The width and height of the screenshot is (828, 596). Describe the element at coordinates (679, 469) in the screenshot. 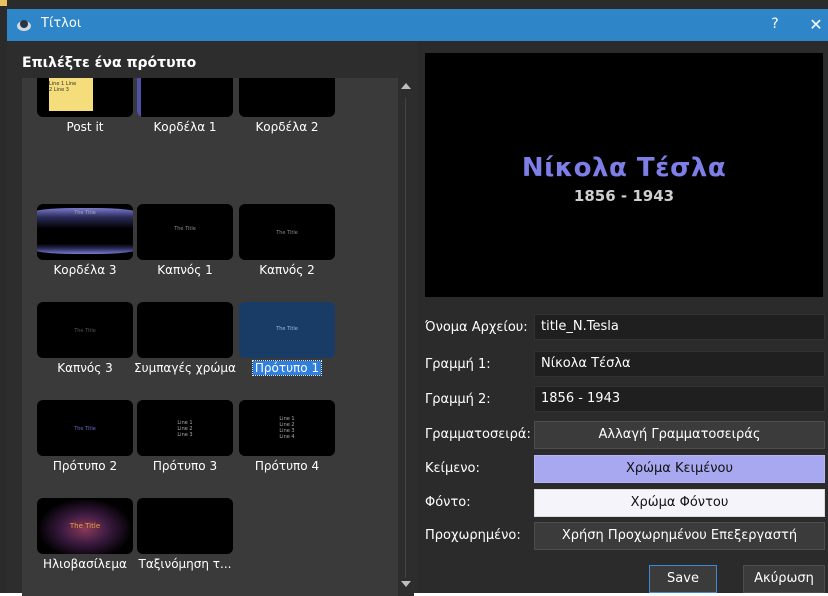

I see `text-color-button: Χρώμα Κειμένου` at that location.